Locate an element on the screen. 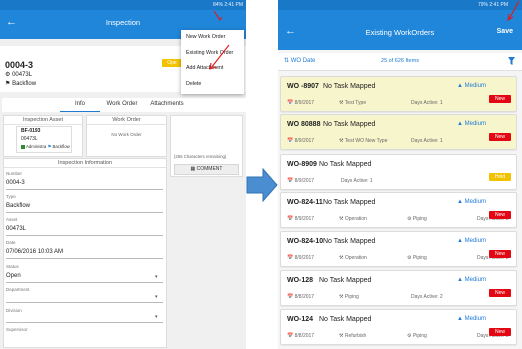  date-value: 8/8/2017 is located at coordinates (304, 297).